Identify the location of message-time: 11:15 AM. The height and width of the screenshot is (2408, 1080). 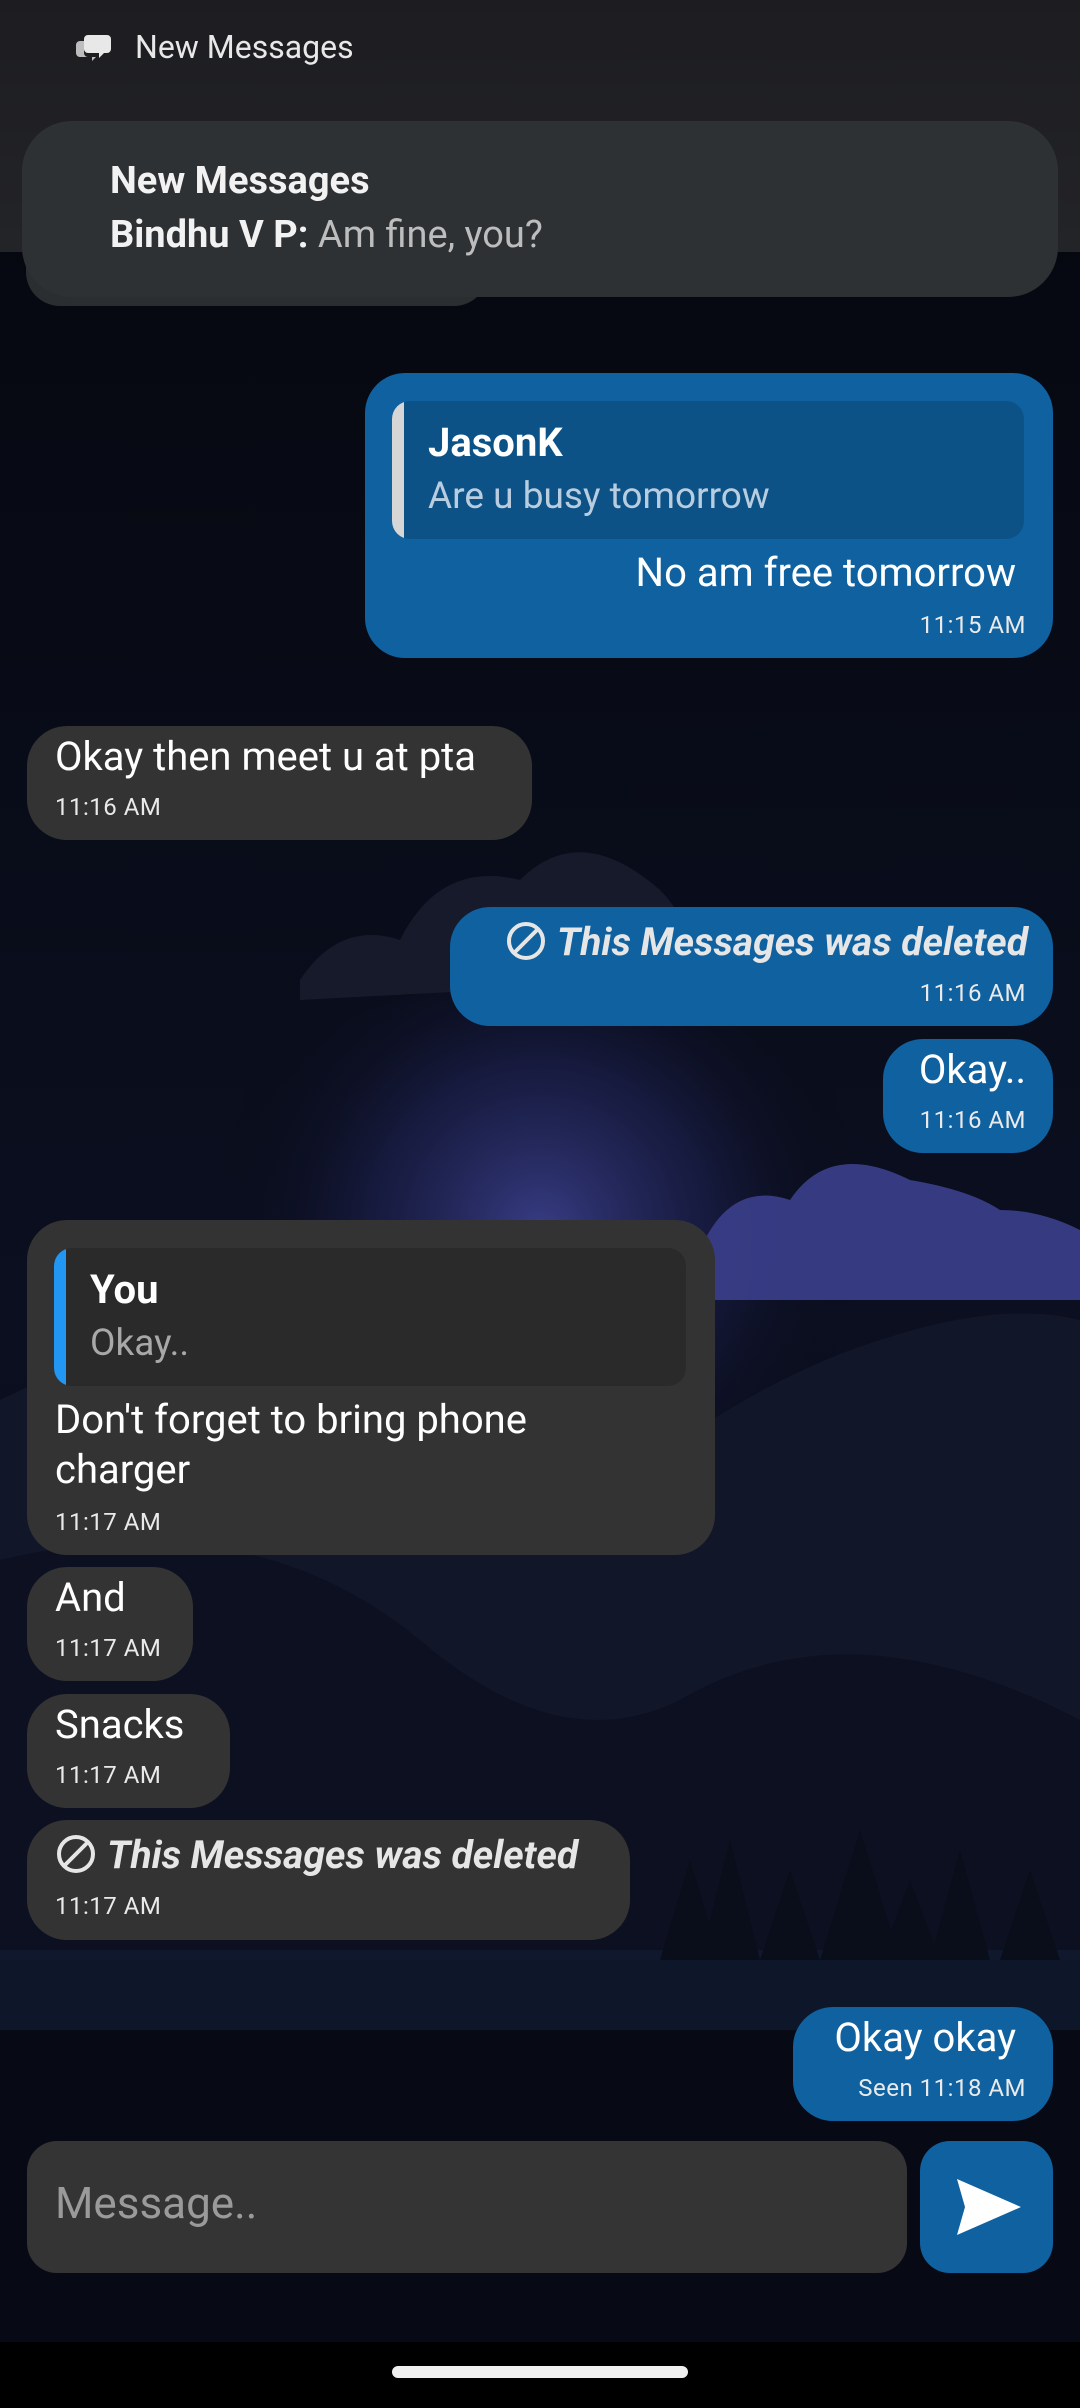
(972, 625).